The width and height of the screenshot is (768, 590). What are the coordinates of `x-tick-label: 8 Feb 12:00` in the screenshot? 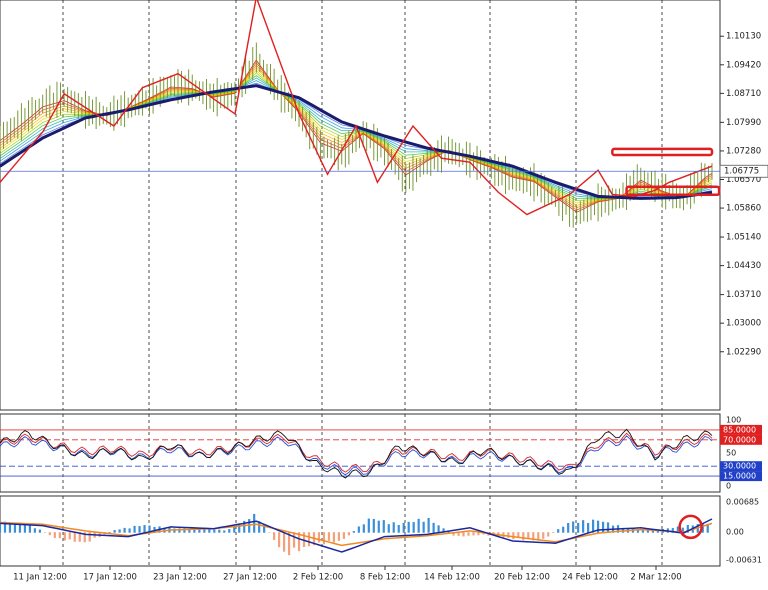 It's located at (385, 578).